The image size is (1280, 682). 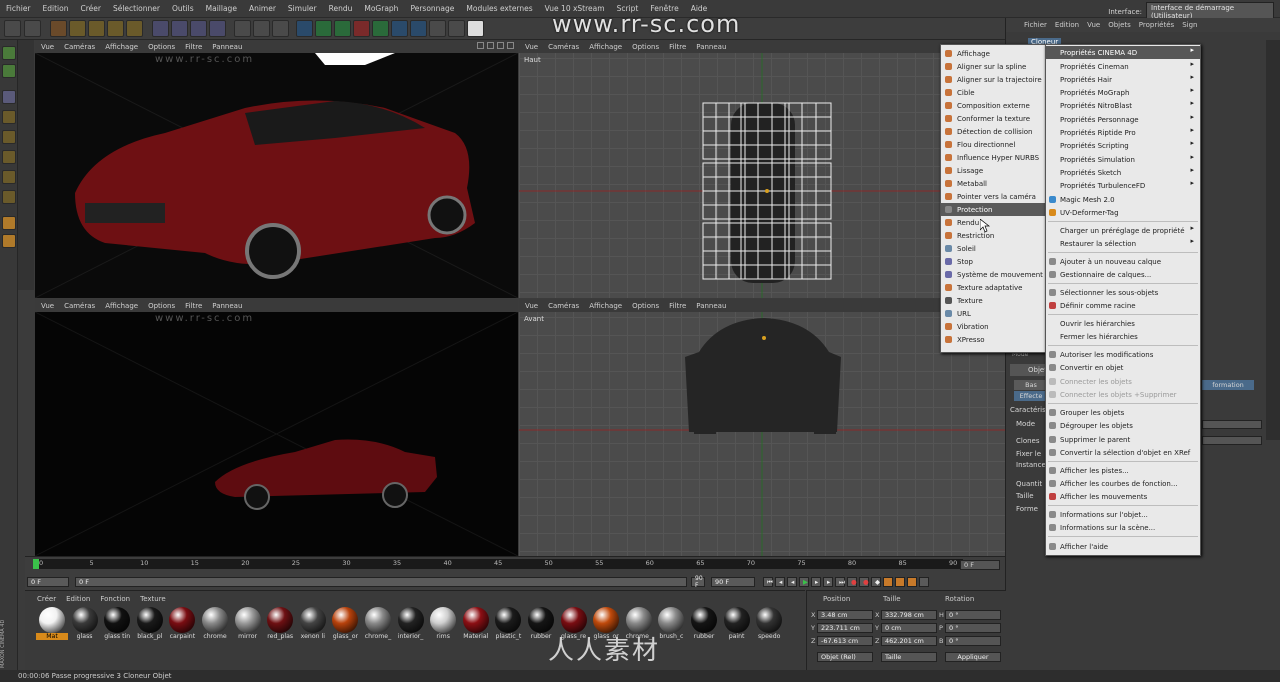 I want to click on ctx-convertir-xref: Convertir la sélection d'objet en XRef, so click(x=1123, y=452).